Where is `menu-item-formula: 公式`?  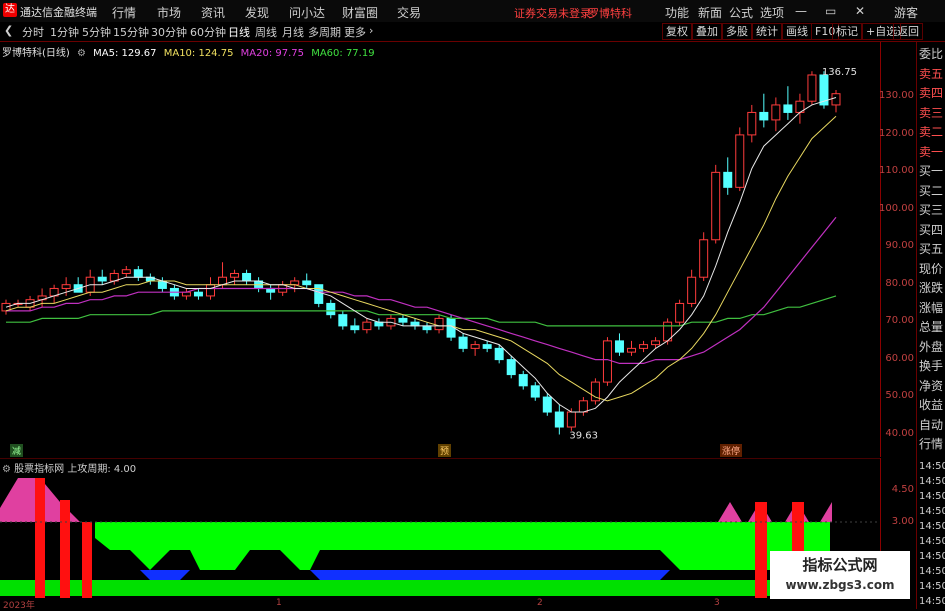
menu-item-formula: 公式 is located at coordinates (741, 12).